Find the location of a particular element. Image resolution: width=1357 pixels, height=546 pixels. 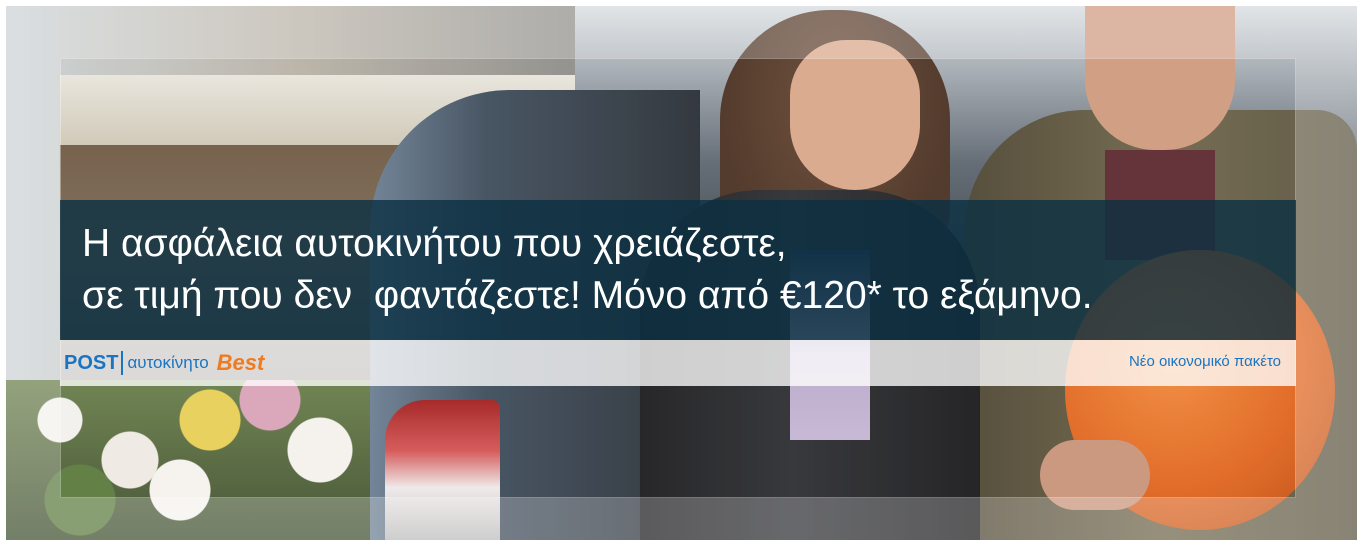

brand-best: Best is located at coordinates (240, 362).